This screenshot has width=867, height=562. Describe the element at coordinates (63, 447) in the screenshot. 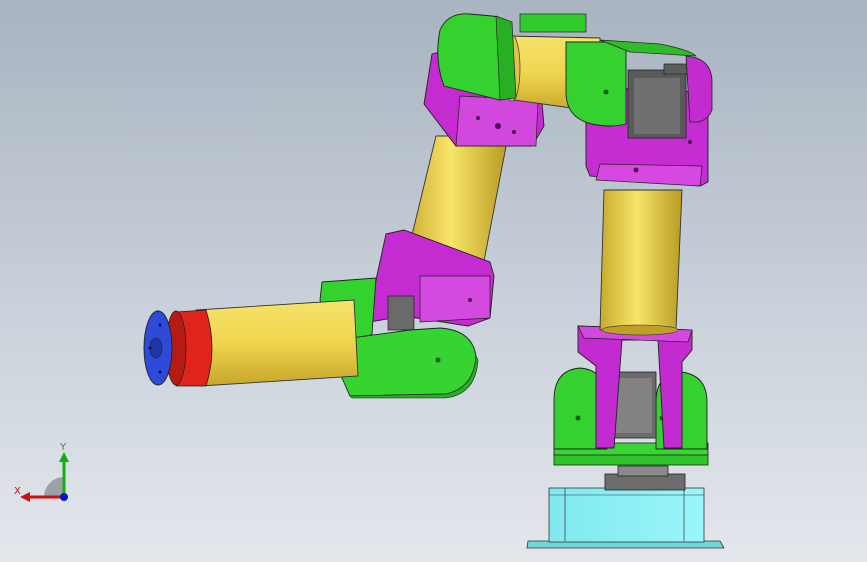

I see `triad-y-label: Y` at that location.